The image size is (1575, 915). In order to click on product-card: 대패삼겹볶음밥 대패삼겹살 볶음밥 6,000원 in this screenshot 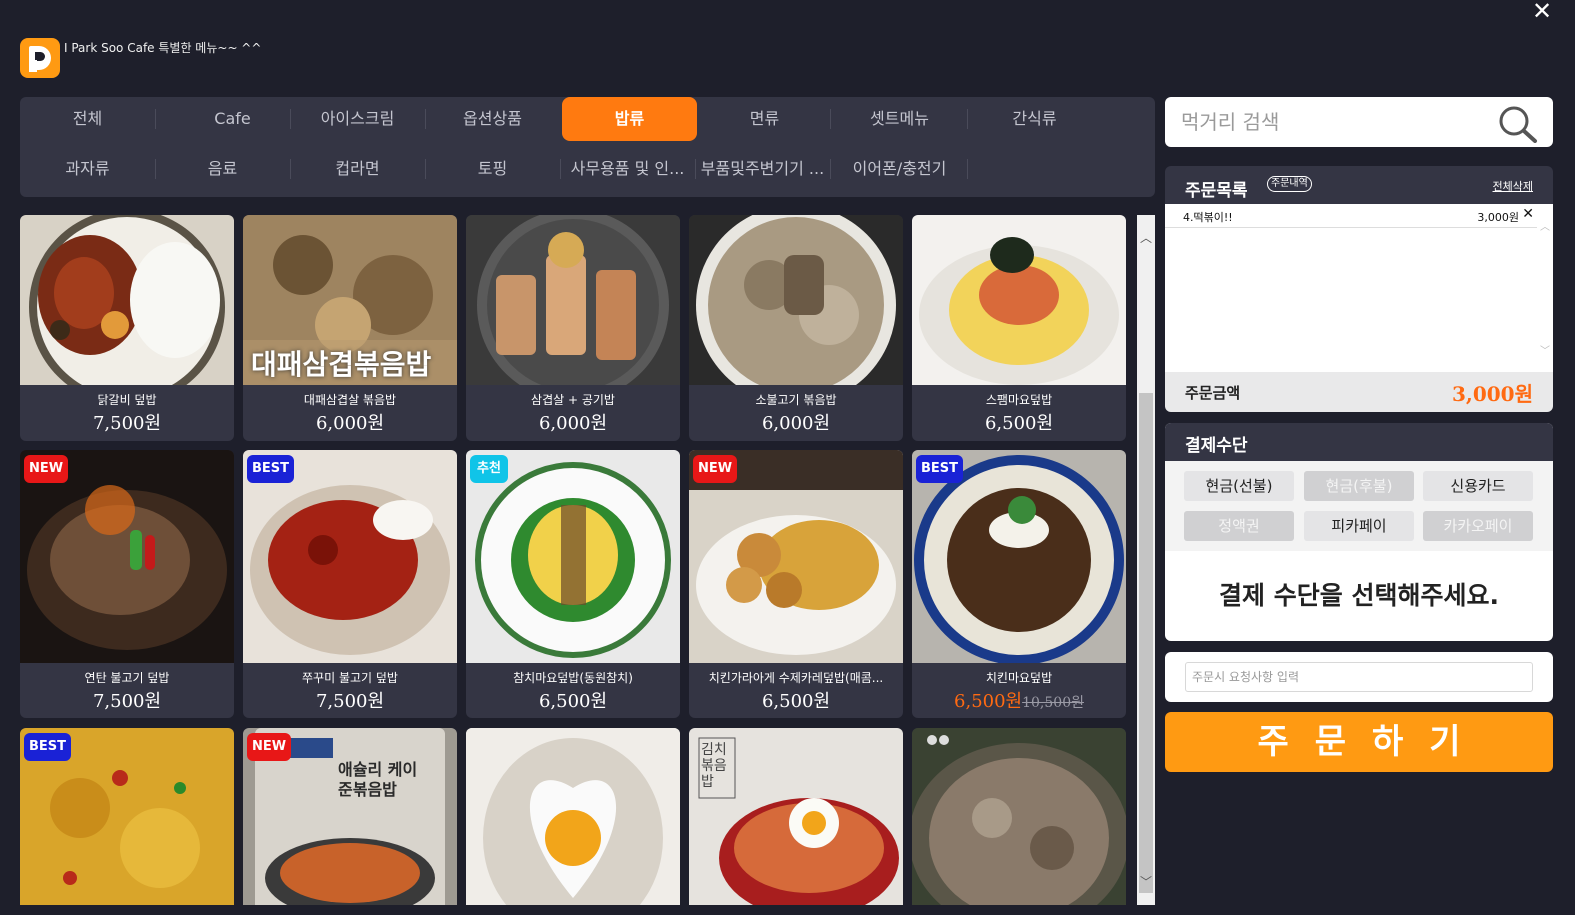, I will do `click(350, 328)`.